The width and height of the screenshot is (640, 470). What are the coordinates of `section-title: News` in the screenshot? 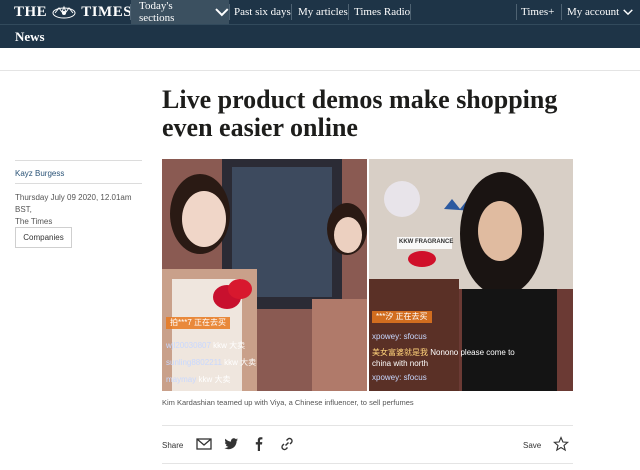 It's located at (30, 37).